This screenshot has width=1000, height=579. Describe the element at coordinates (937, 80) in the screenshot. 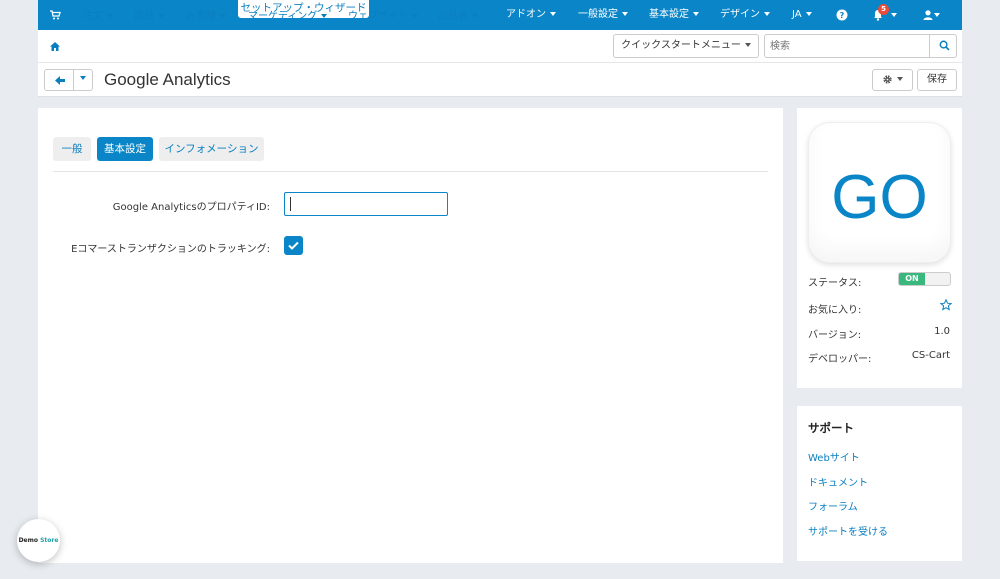

I see `save-button: 保存` at that location.